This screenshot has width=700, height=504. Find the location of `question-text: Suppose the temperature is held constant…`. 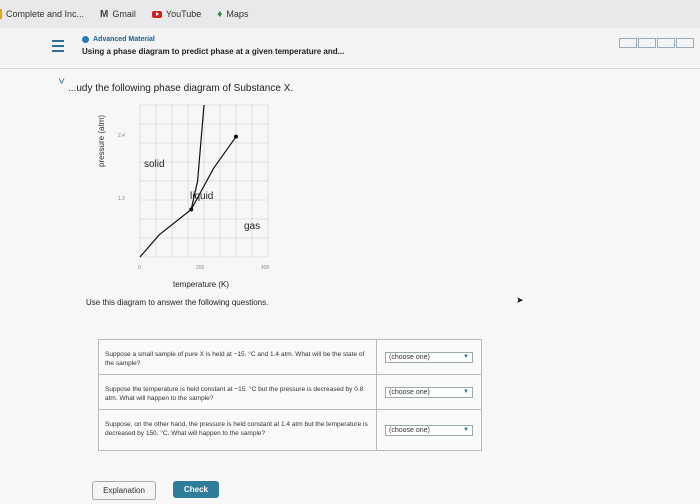

question-text: Suppose the temperature is held constant… is located at coordinates (238, 392).